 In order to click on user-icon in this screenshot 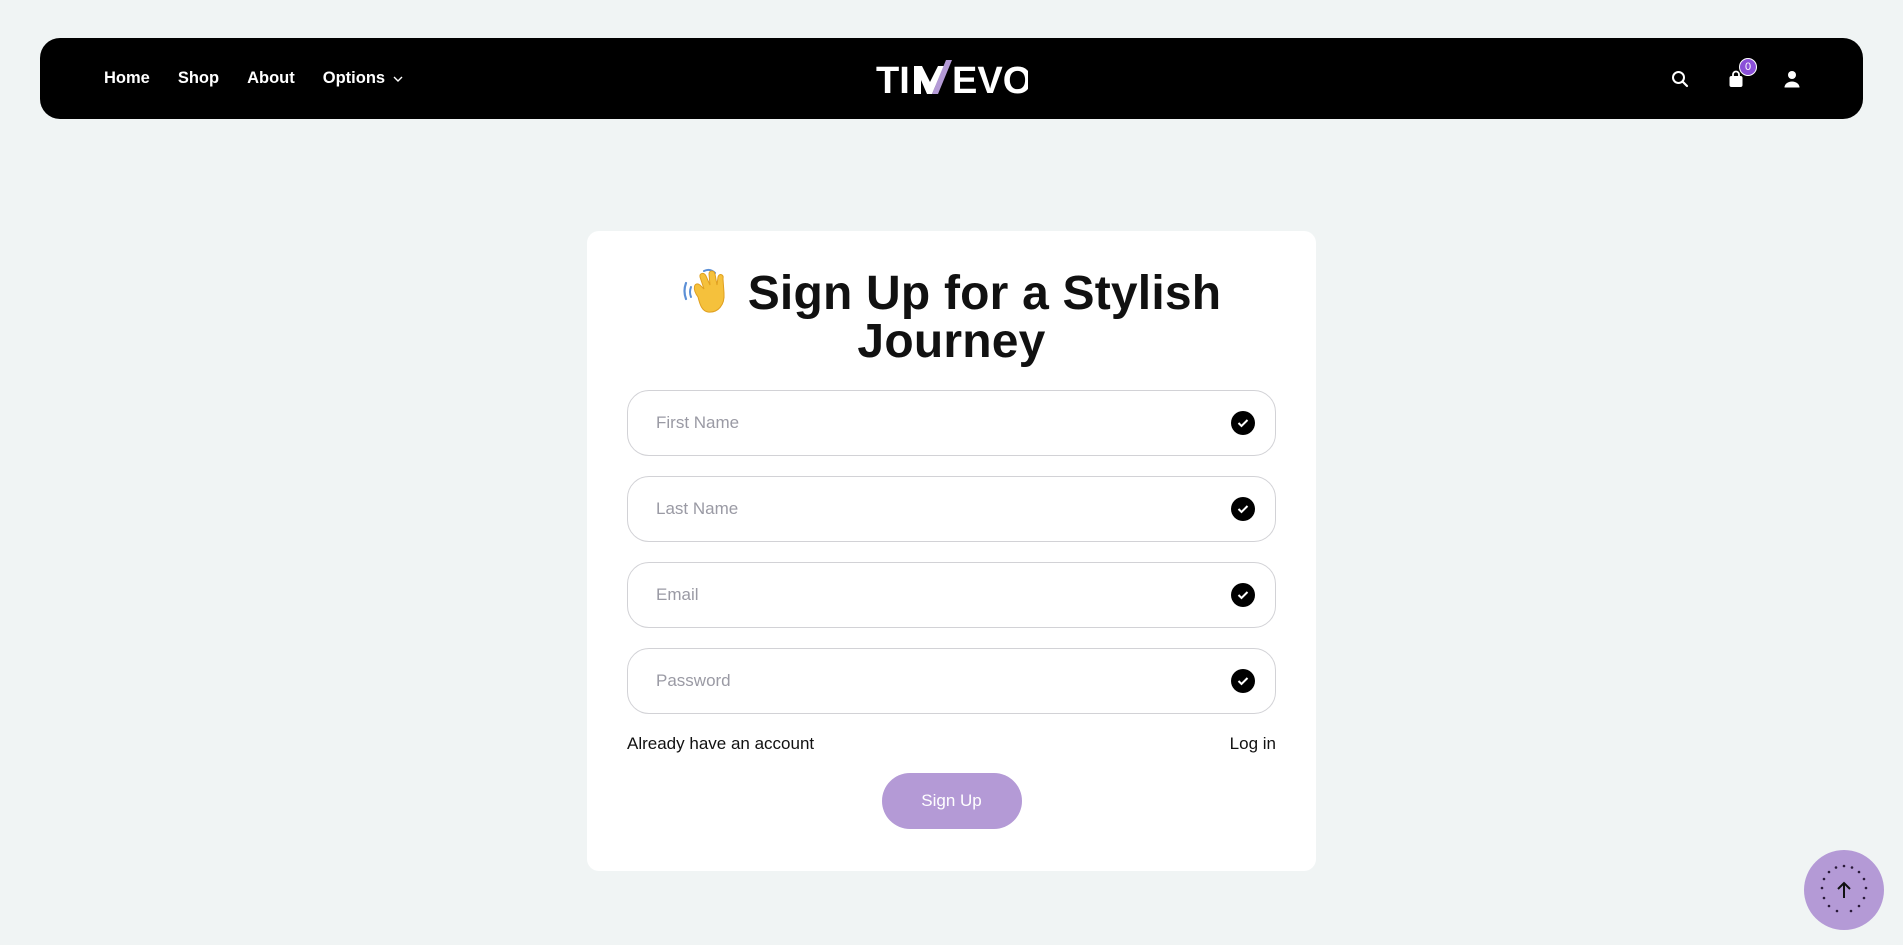, I will do `click(1792, 78)`.